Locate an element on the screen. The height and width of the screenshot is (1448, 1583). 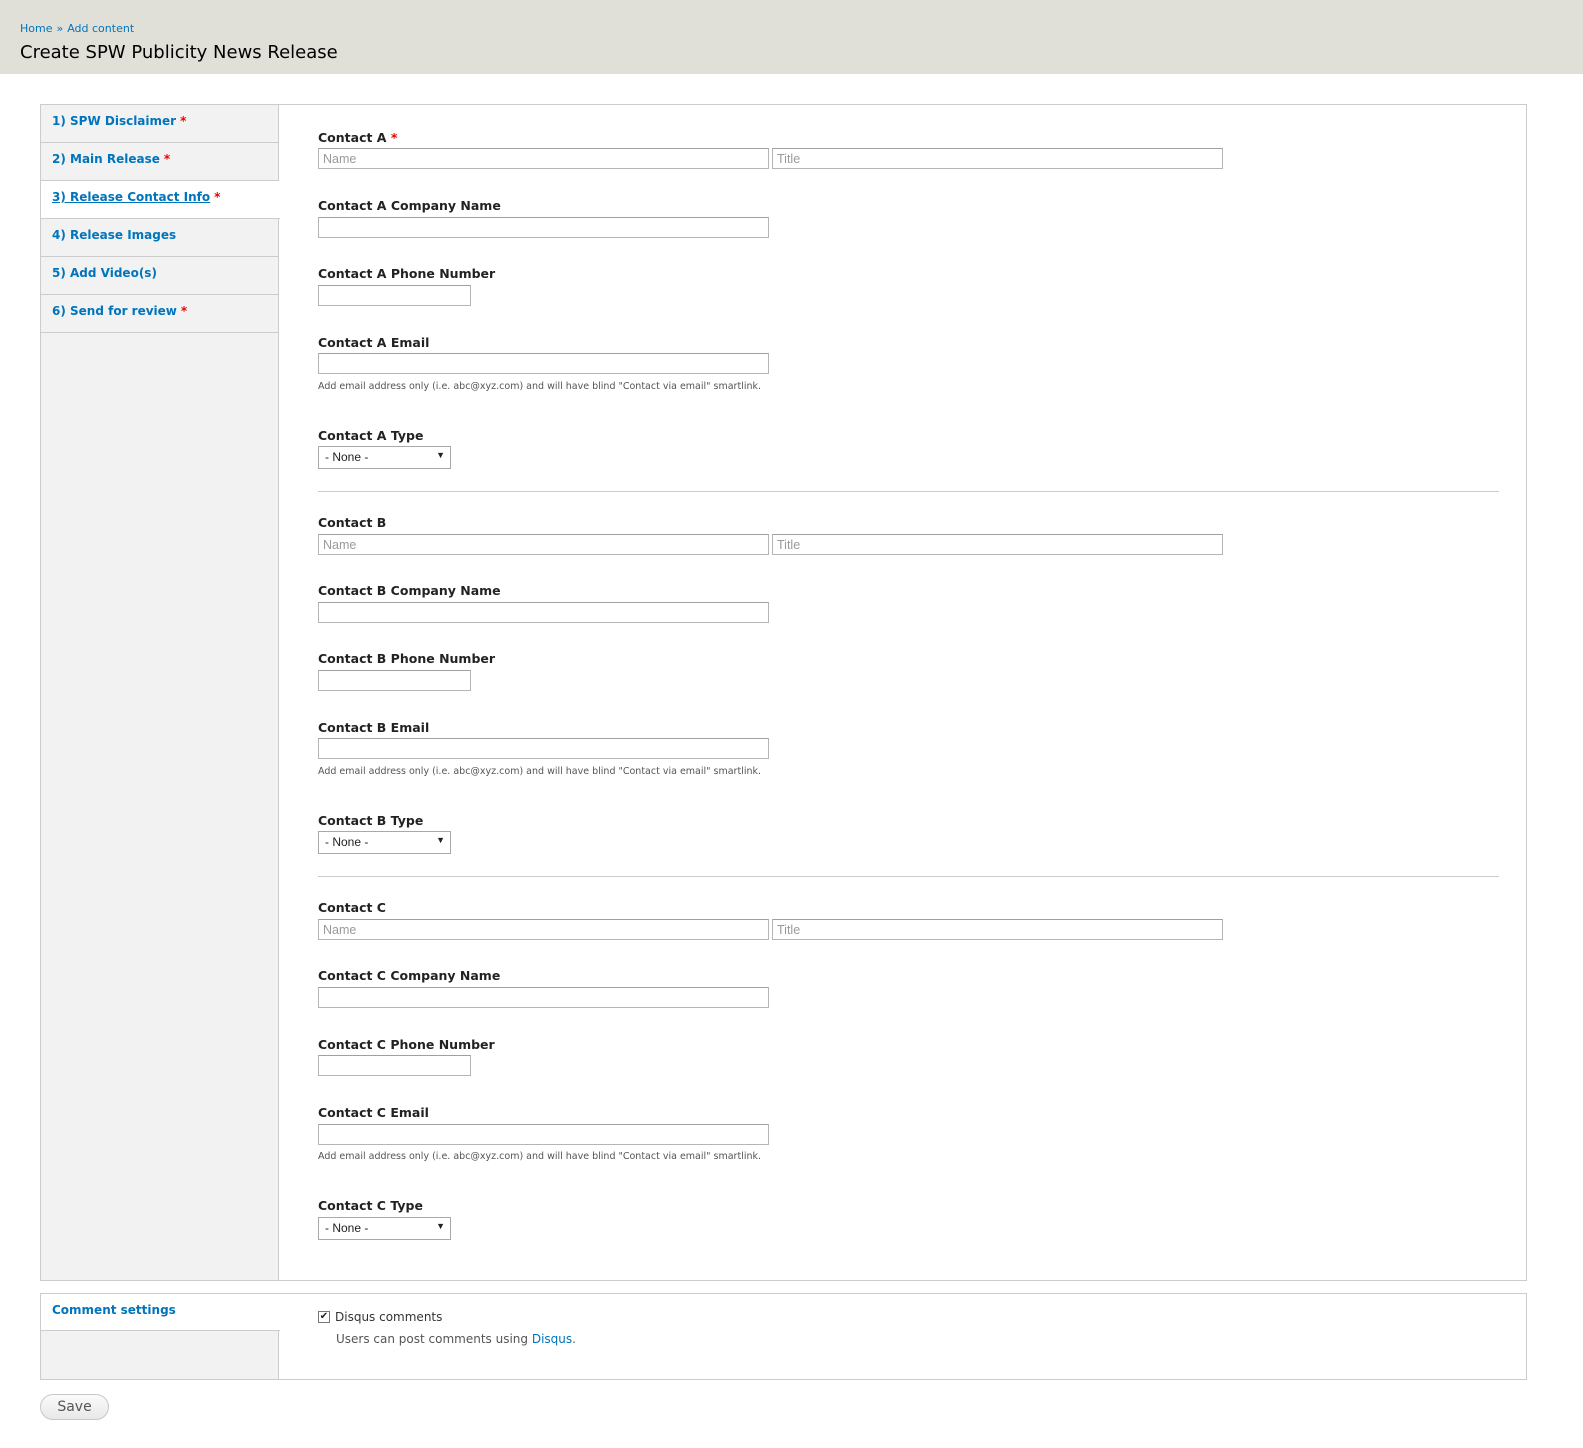
tab-label: 1) SPW Disclaimer is located at coordinates (114, 121).